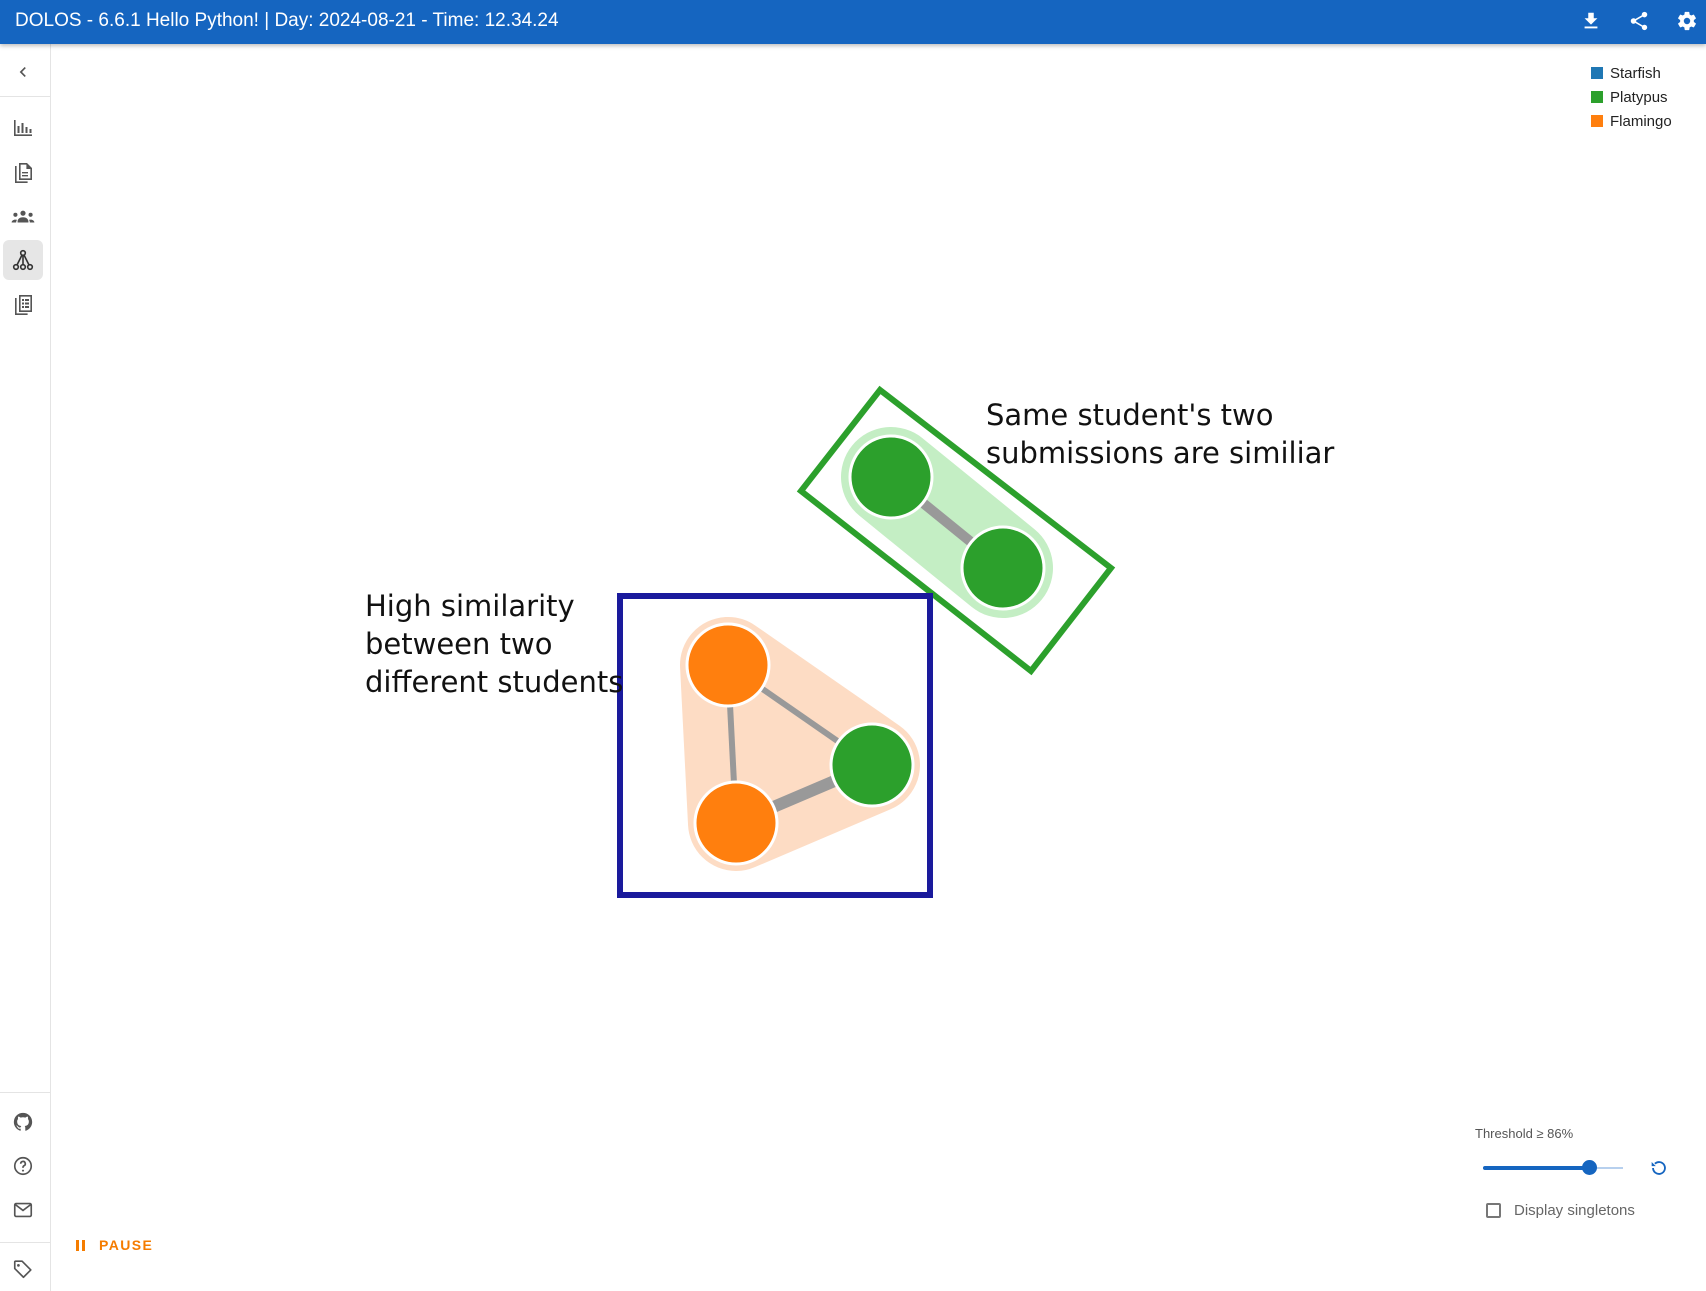 This screenshot has width=1706, height=1291. What do you see at coordinates (126, 1245) in the screenshot?
I see `pause-label: PAUSE` at bounding box center [126, 1245].